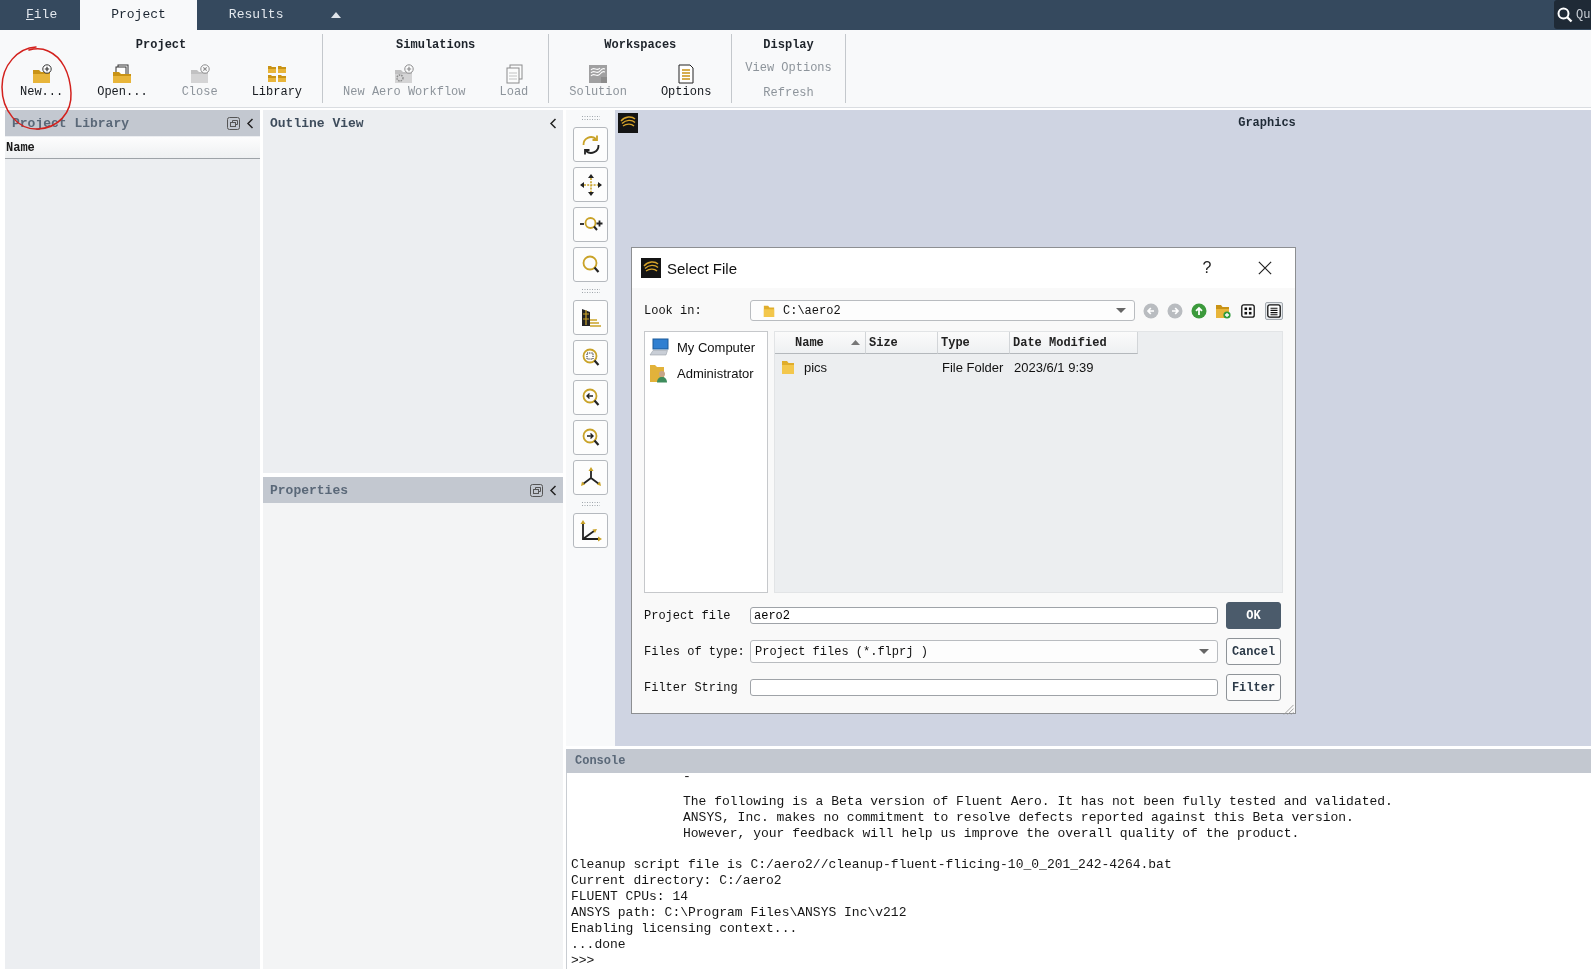 This screenshot has width=1591, height=969. I want to click on console-line: The following is a Beta version of Fluent Aero. It has not been fully tested and validated., so click(1038, 802).